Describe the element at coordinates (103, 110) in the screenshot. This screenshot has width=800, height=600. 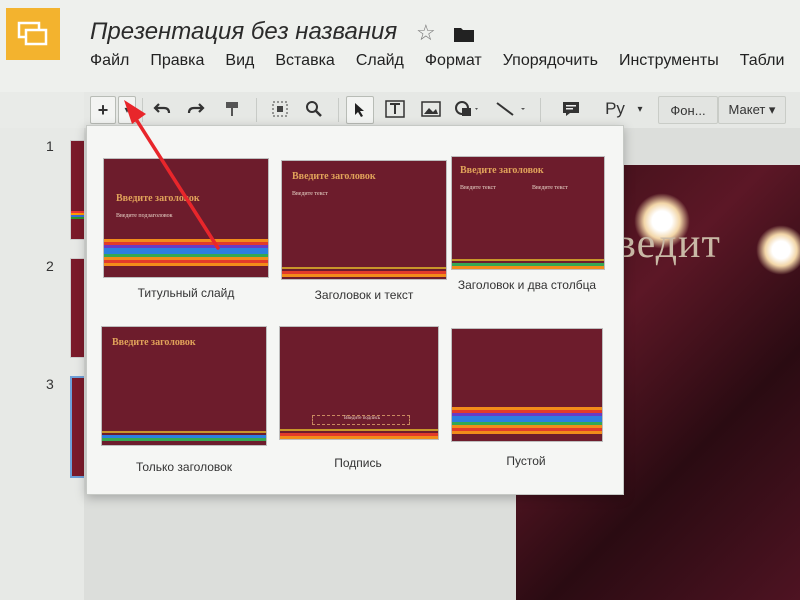
I see `new-slide-button: +` at that location.